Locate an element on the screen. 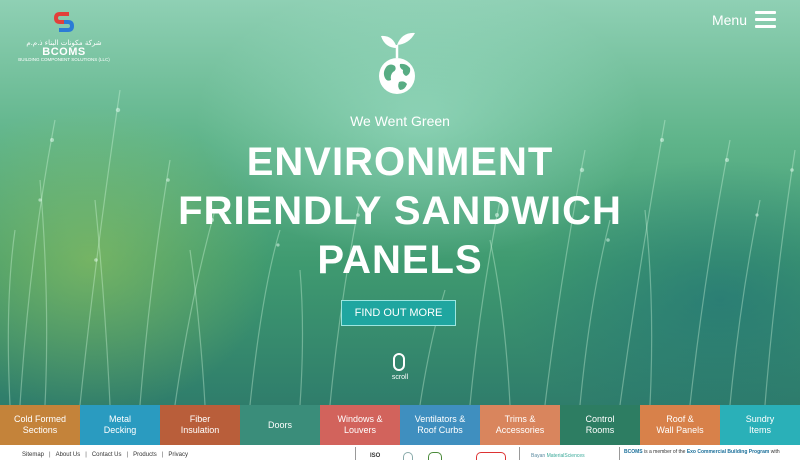 Image resolution: width=800 pixels, height=460 pixels. hero-tagline: We Went Green is located at coordinates (400, 121).